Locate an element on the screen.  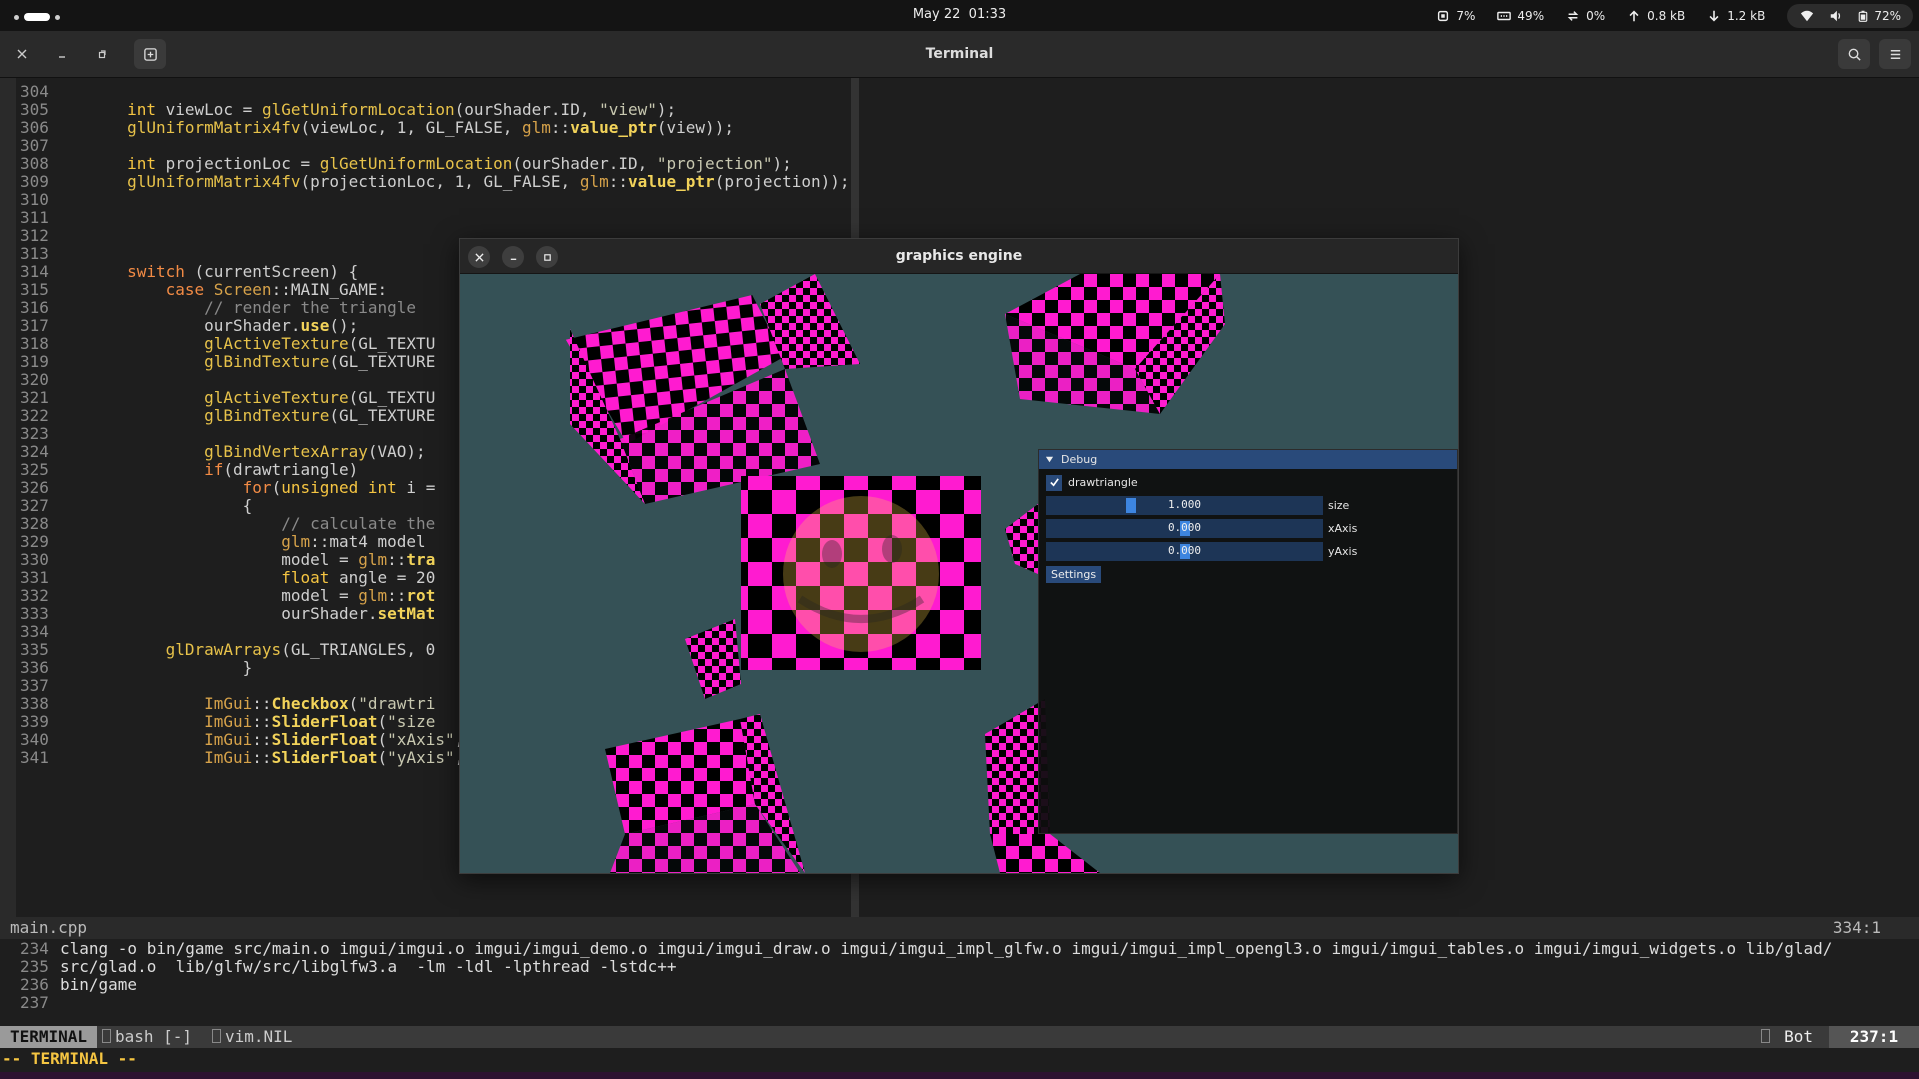
close-button is located at coordinates (22, 54).